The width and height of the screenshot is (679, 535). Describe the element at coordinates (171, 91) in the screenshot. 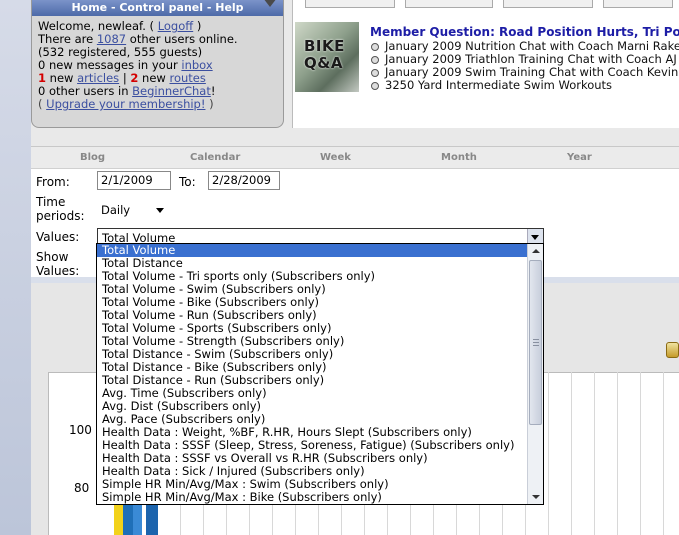

I see `beginner-chat-link: BeginnerChat` at that location.